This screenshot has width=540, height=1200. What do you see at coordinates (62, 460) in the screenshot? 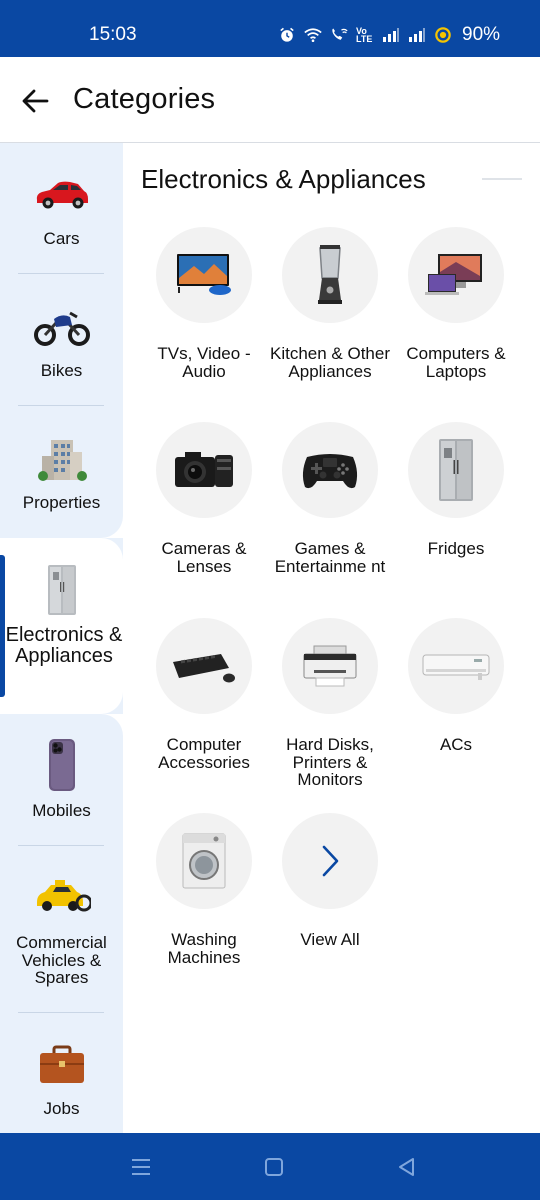
I see `building-icon` at bounding box center [62, 460].